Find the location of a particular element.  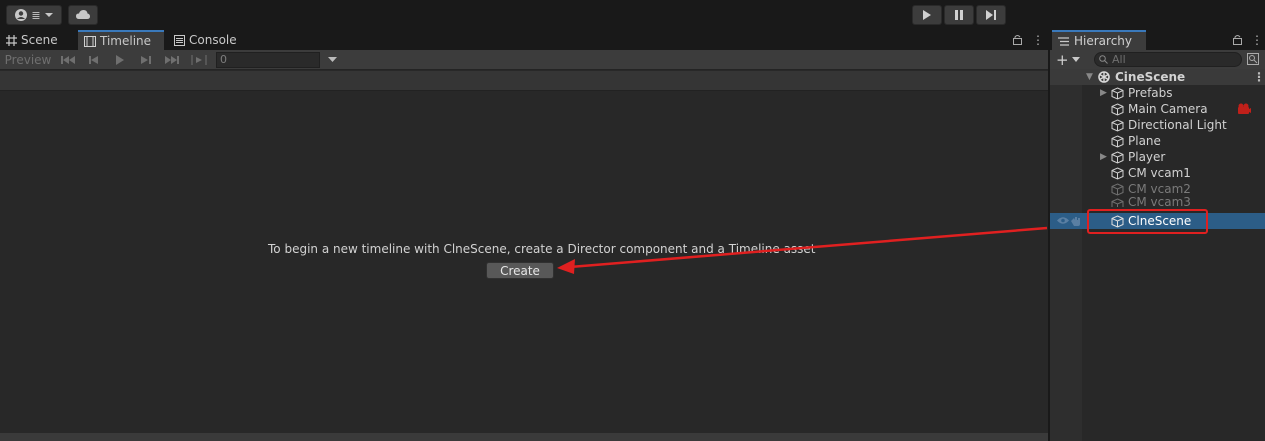

tab-label: Timeline is located at coordinates (126, 41).